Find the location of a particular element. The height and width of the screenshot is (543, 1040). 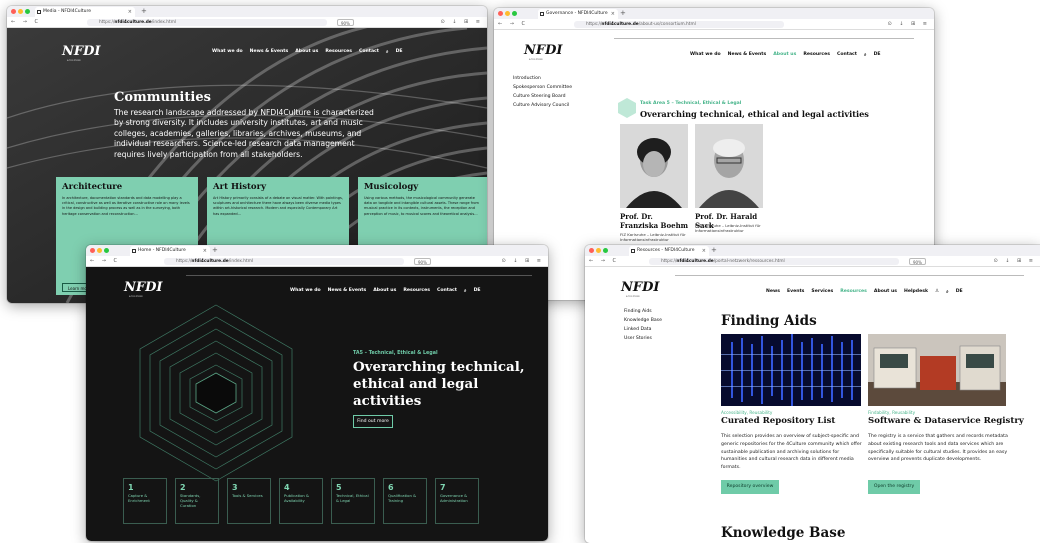

section-title: Finding Aids is located at coordinates (769, 321).